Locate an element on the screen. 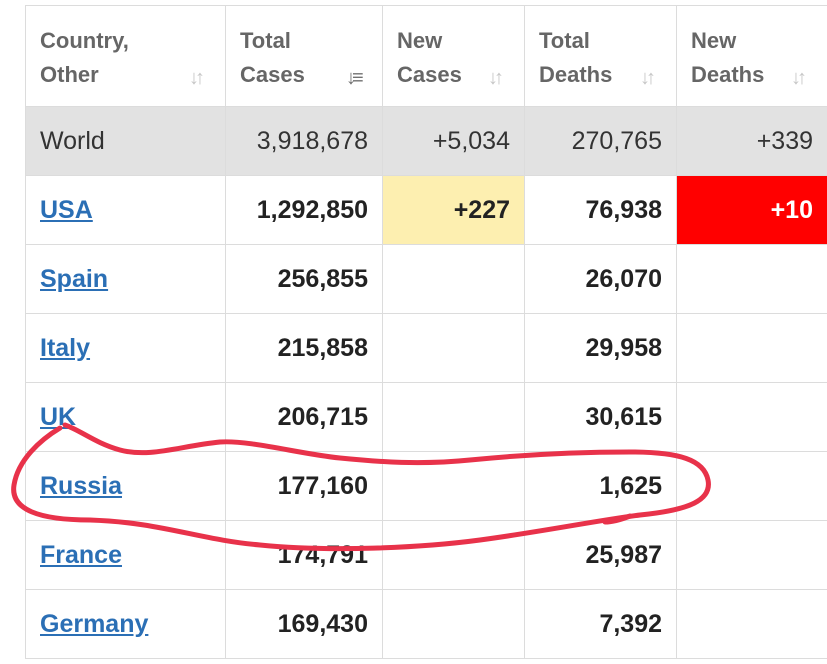  new-deaths-cell: +10 is located at coordinates (751, 210).